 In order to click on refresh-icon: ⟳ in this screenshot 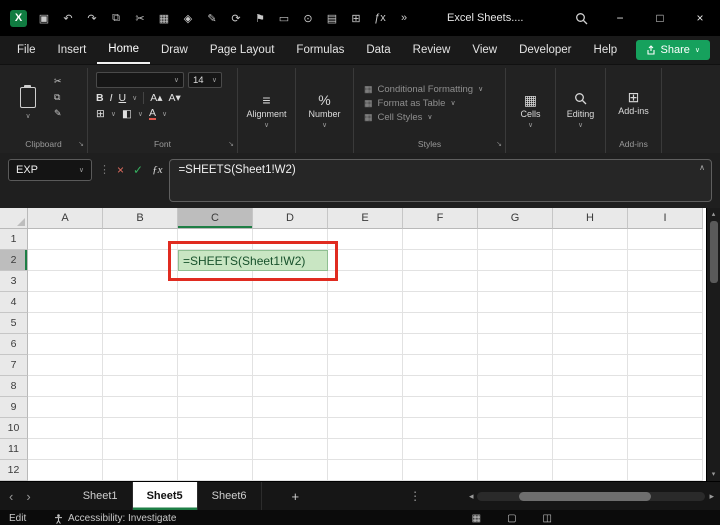, I will do `click(236, 18)`.